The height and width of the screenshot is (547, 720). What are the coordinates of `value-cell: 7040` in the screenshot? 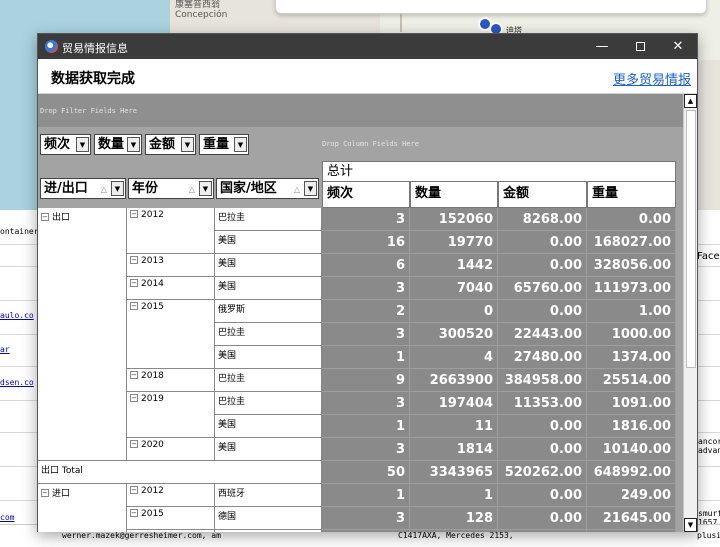 It's located at (454, 288).